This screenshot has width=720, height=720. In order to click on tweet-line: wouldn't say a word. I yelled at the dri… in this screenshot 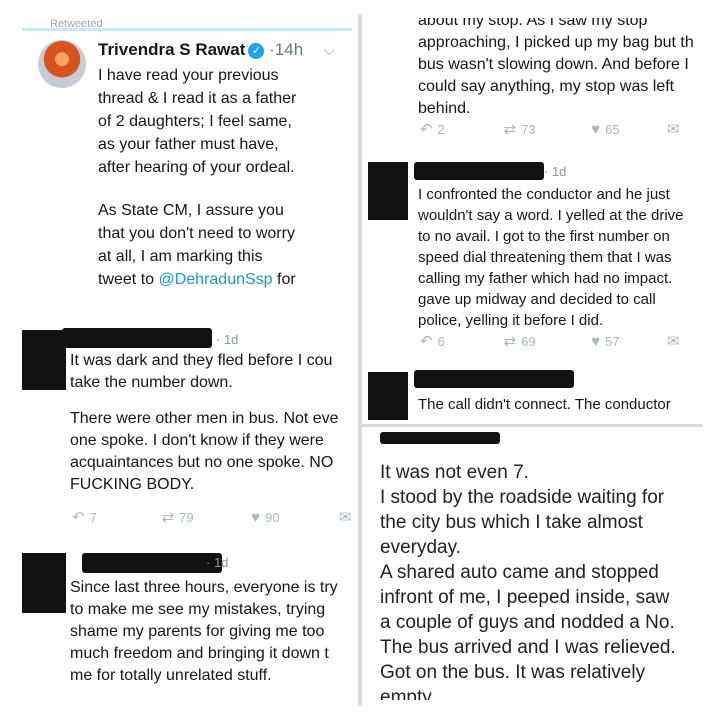, I will do `click(551, 215)`.